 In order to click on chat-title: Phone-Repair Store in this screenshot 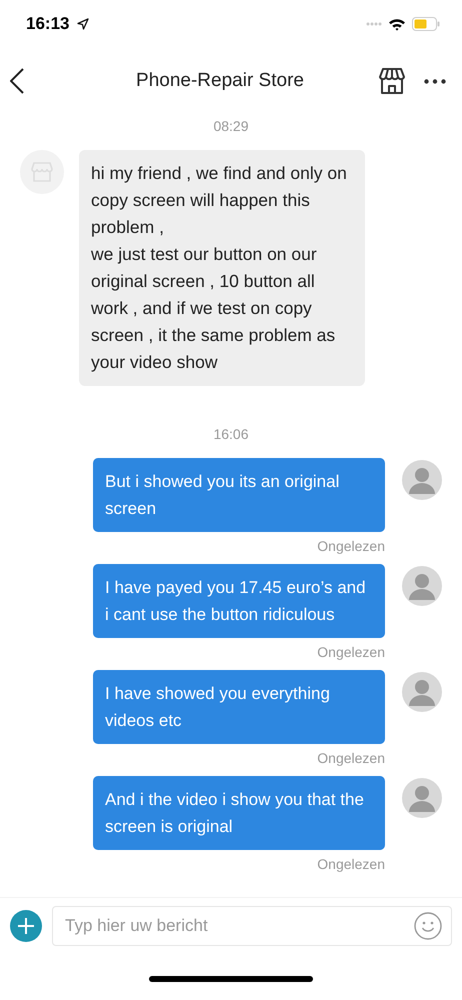, I will do `click(220, 81)`.